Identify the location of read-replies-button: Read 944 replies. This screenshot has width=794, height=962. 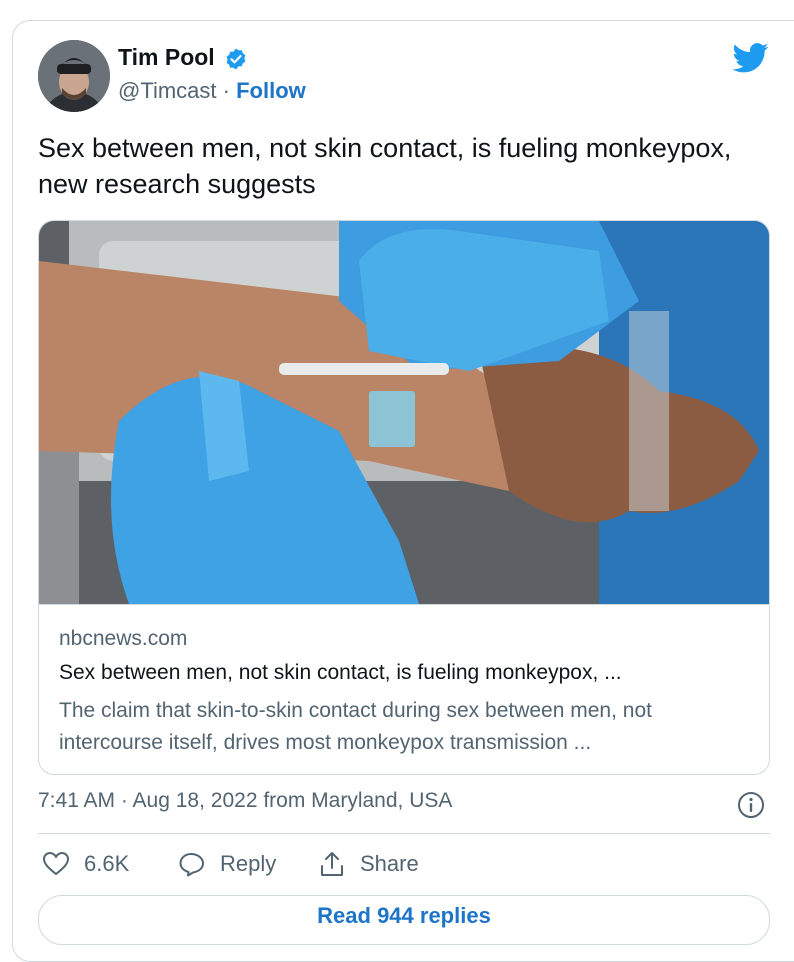
(404, 920).